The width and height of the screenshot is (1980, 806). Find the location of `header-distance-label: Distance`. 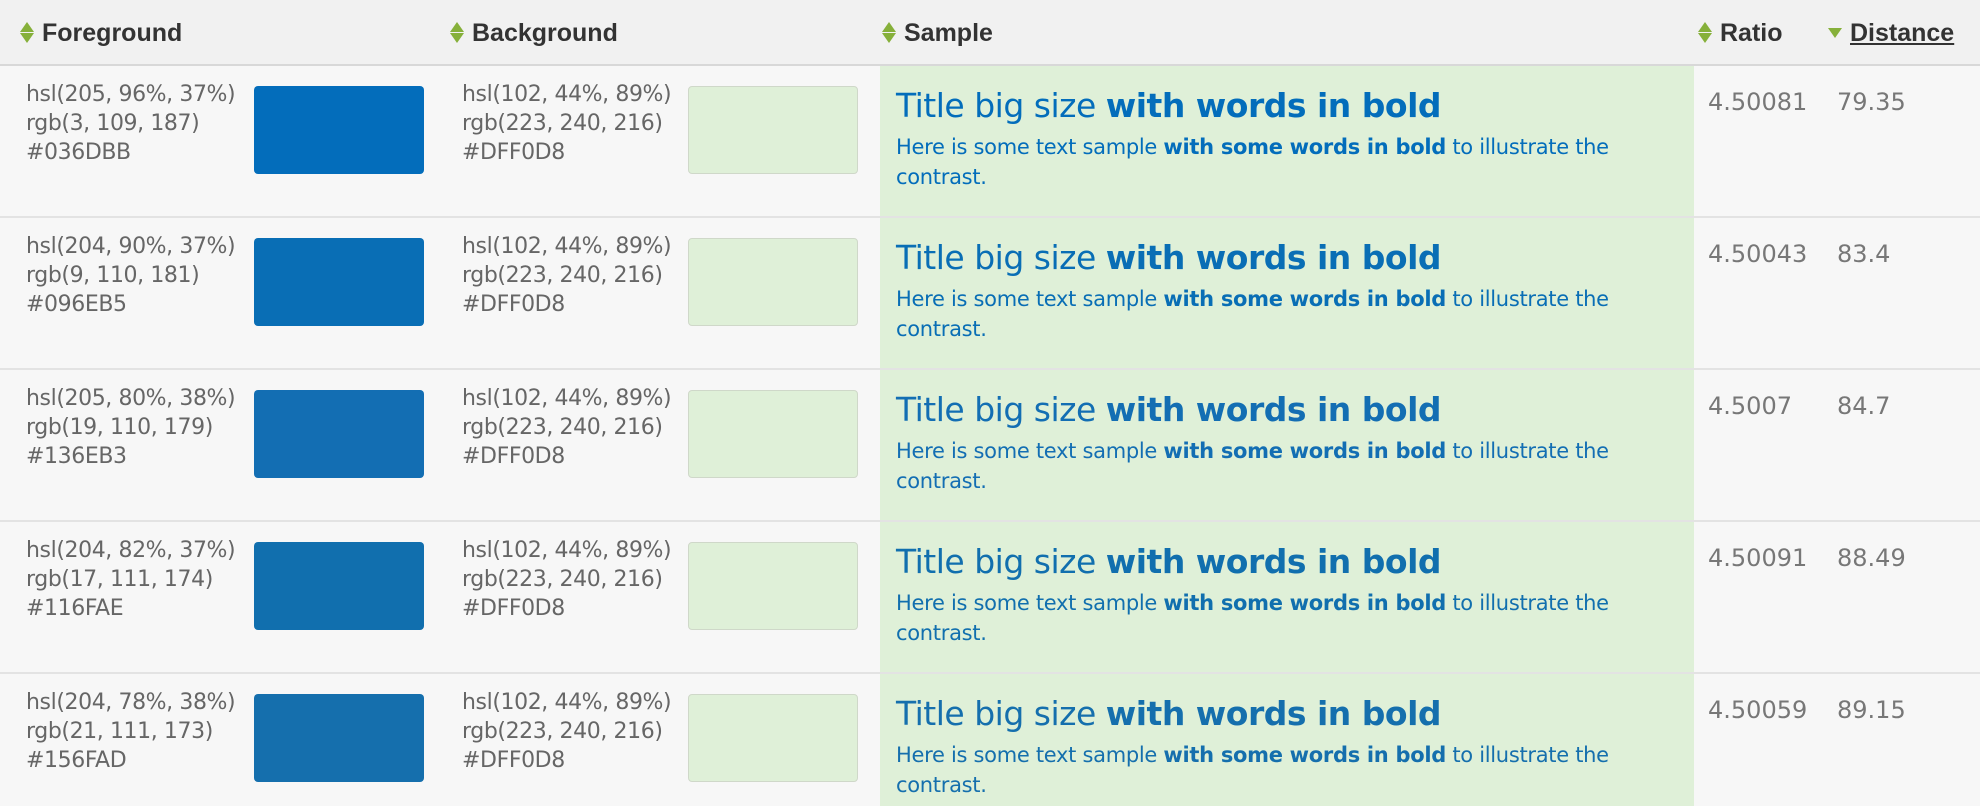

header-distance-label: Distance is located at coordinates (1902, 32).